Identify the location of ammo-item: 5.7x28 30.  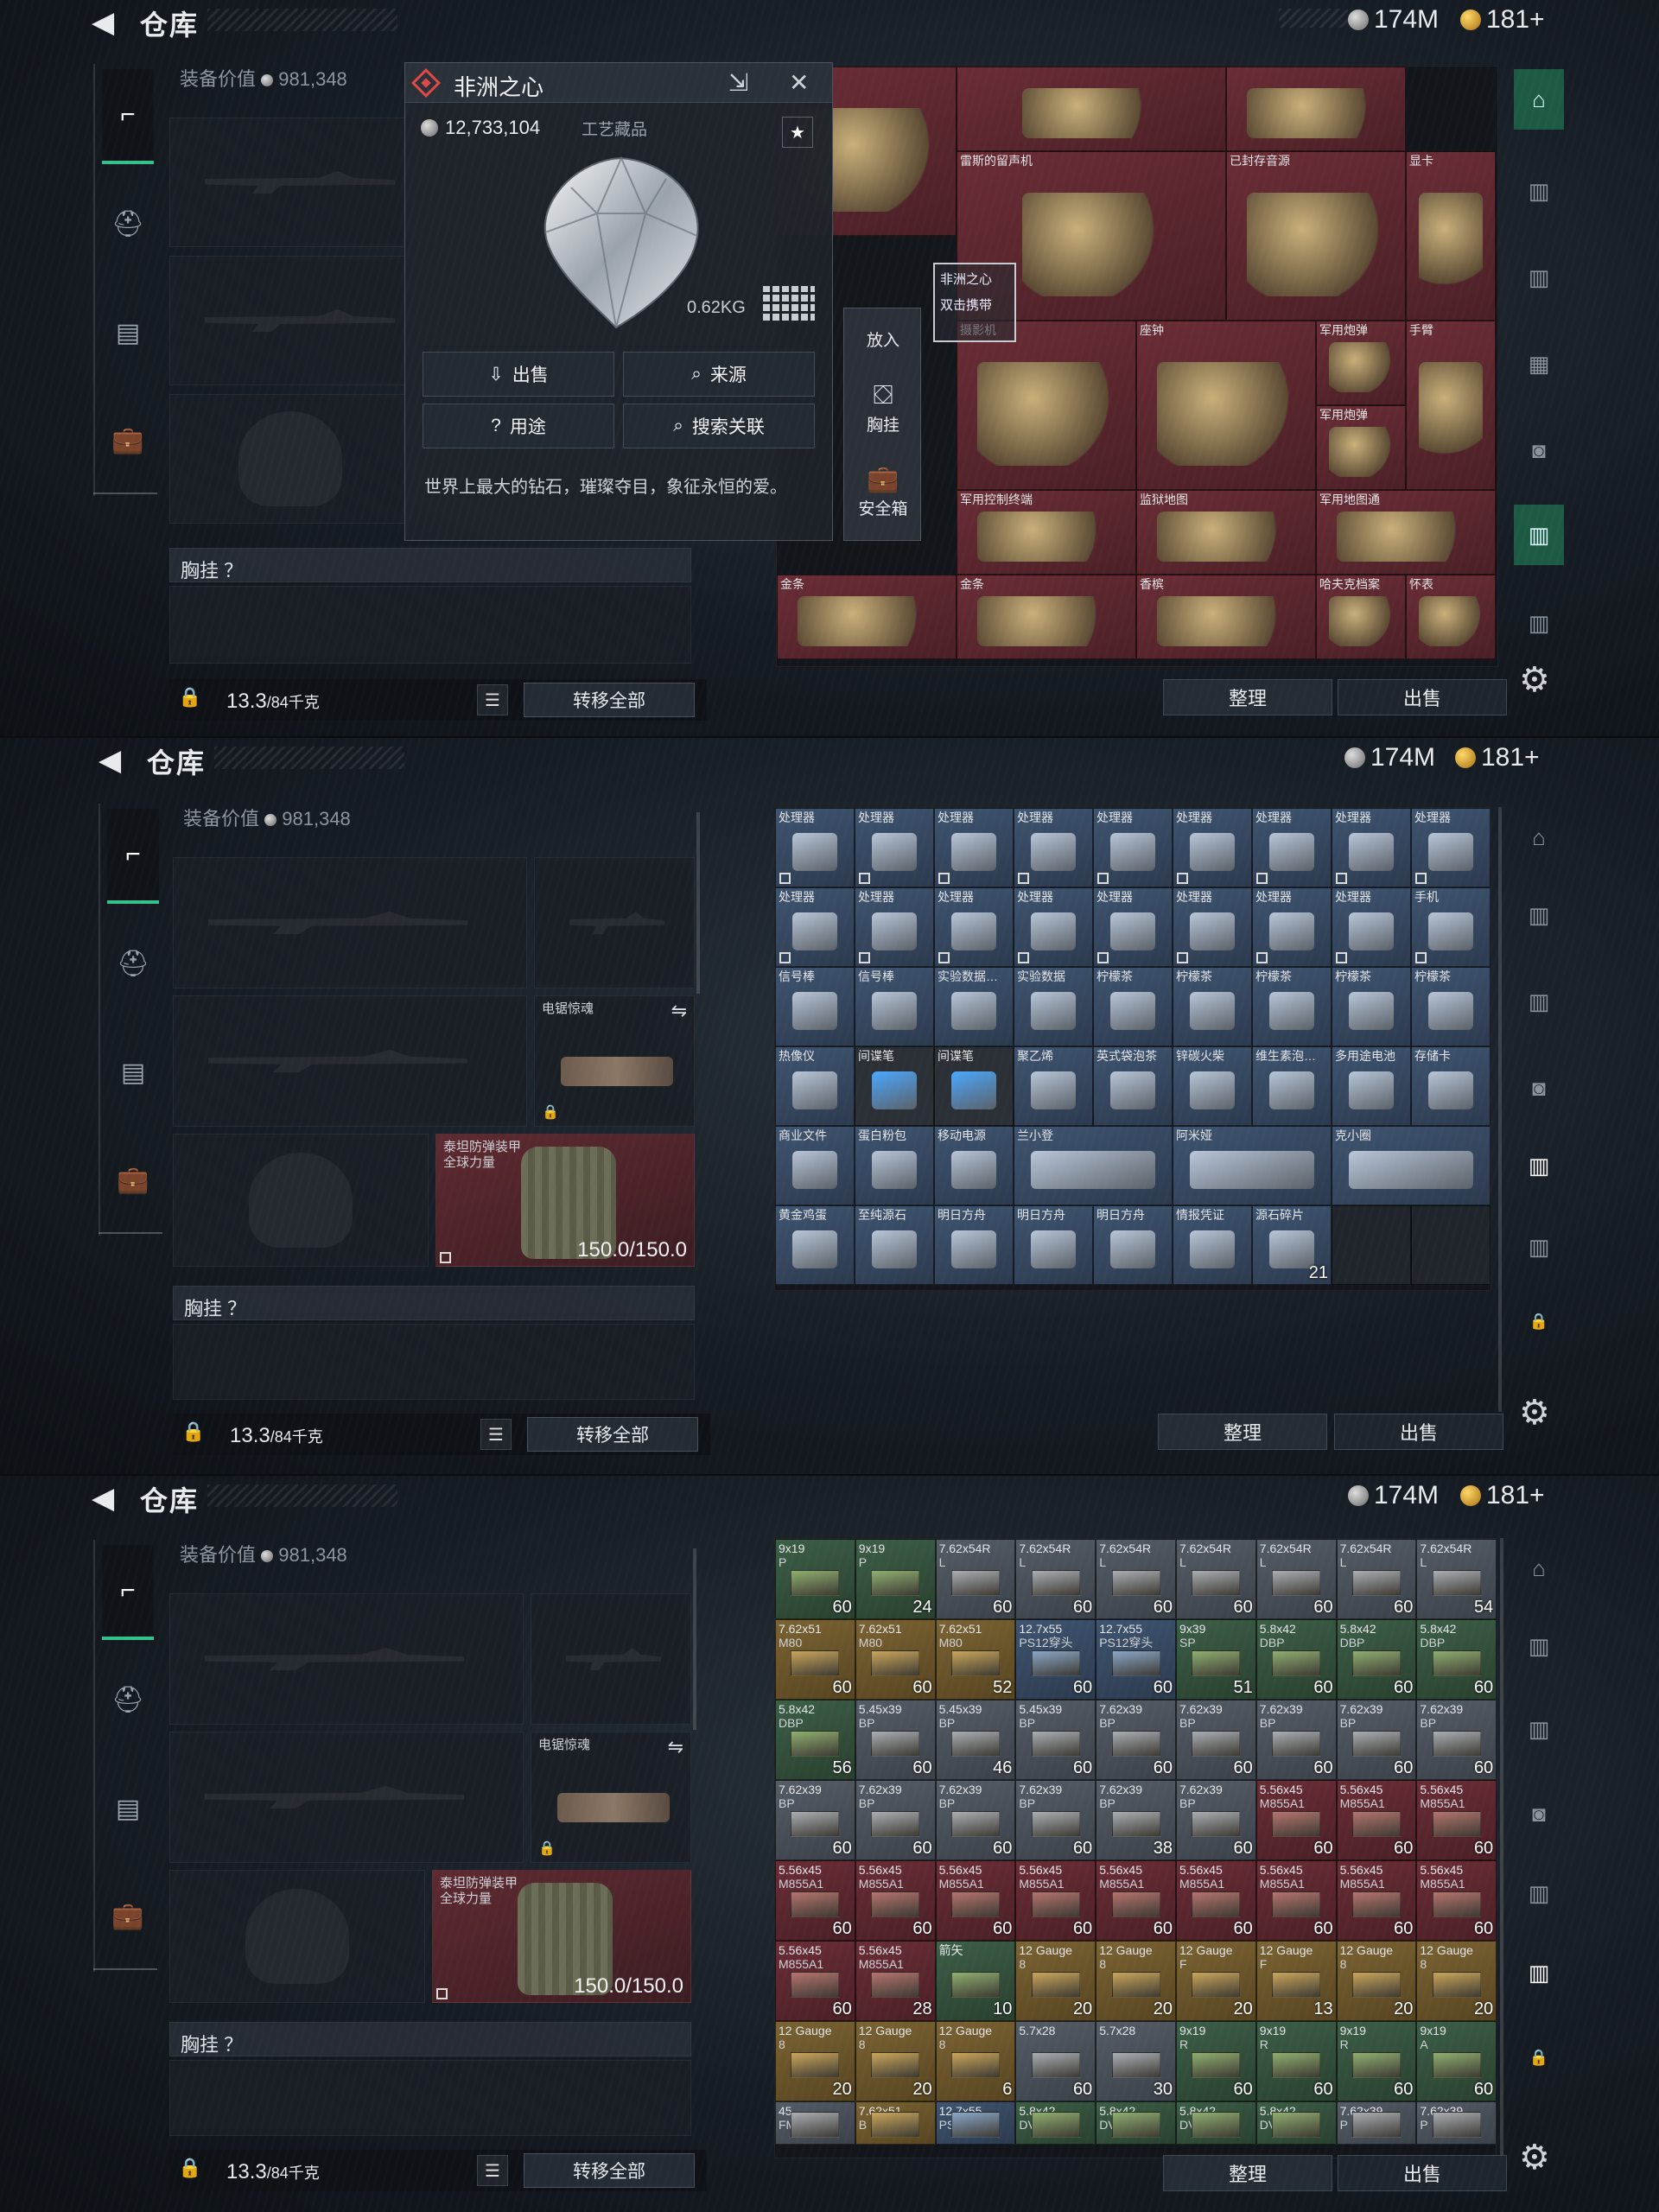
(1136, 2061).